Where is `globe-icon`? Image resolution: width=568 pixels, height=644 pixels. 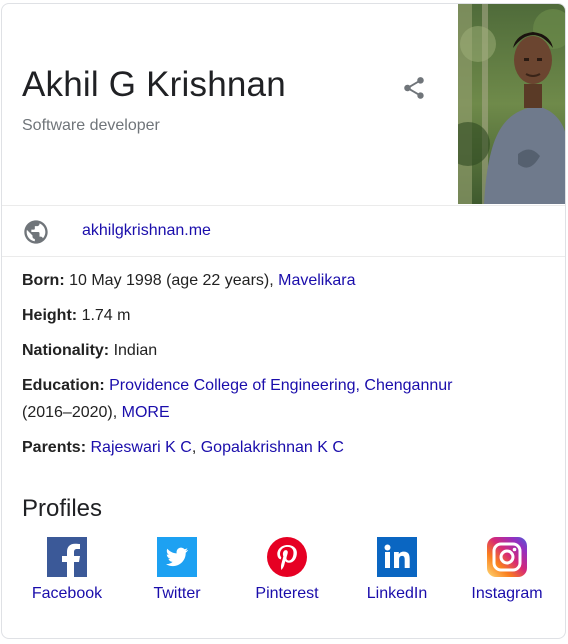 globe-icon is located at coordinates (36, 232).